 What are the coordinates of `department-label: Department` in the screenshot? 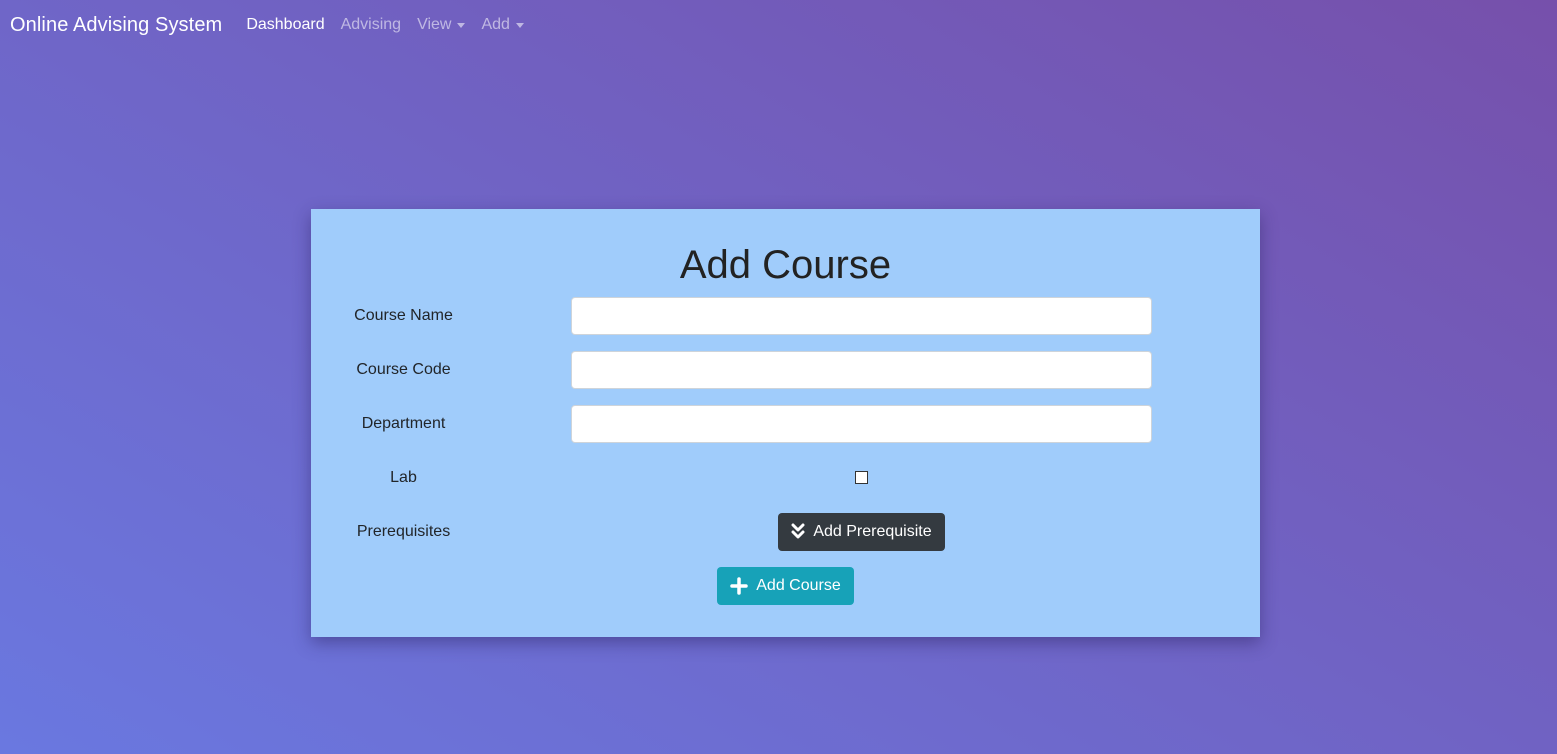 It's located at (403, 423).